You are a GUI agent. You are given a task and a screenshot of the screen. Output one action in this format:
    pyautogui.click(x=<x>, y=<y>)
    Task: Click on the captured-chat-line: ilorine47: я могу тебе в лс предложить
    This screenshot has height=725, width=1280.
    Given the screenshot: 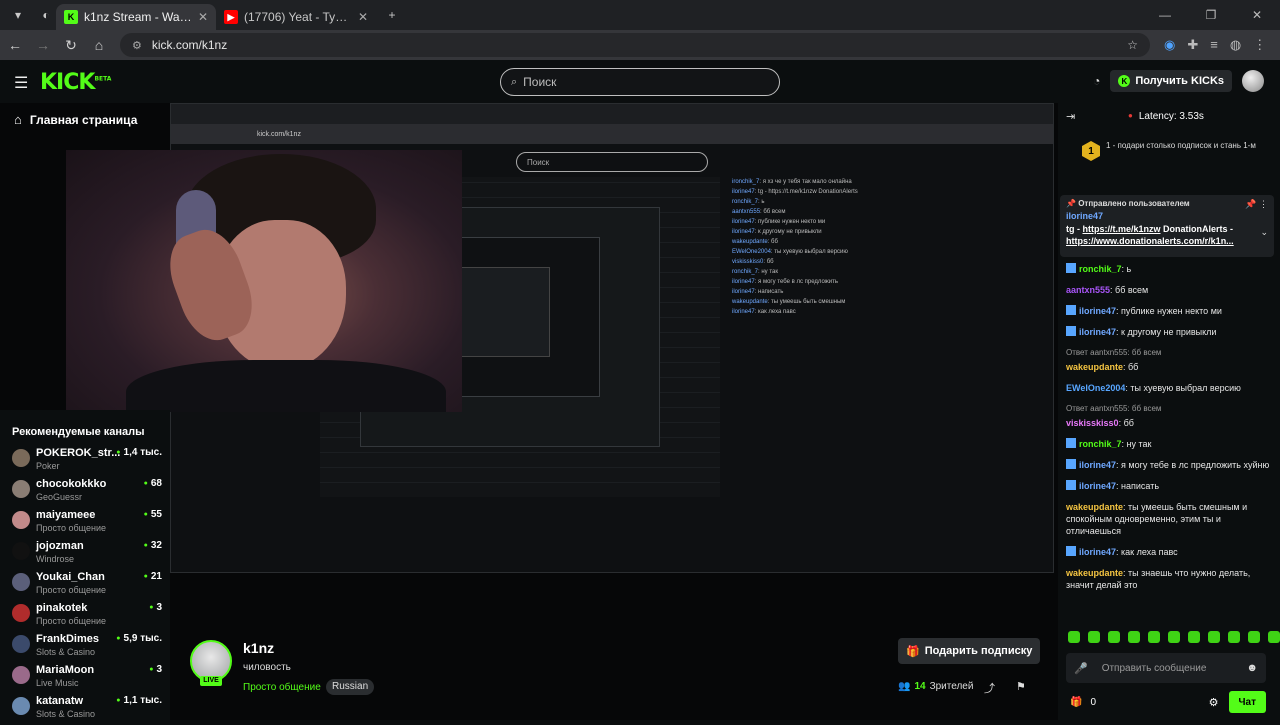 What is the action you would take?
    pyautogui.click(x=785, y=282)
    